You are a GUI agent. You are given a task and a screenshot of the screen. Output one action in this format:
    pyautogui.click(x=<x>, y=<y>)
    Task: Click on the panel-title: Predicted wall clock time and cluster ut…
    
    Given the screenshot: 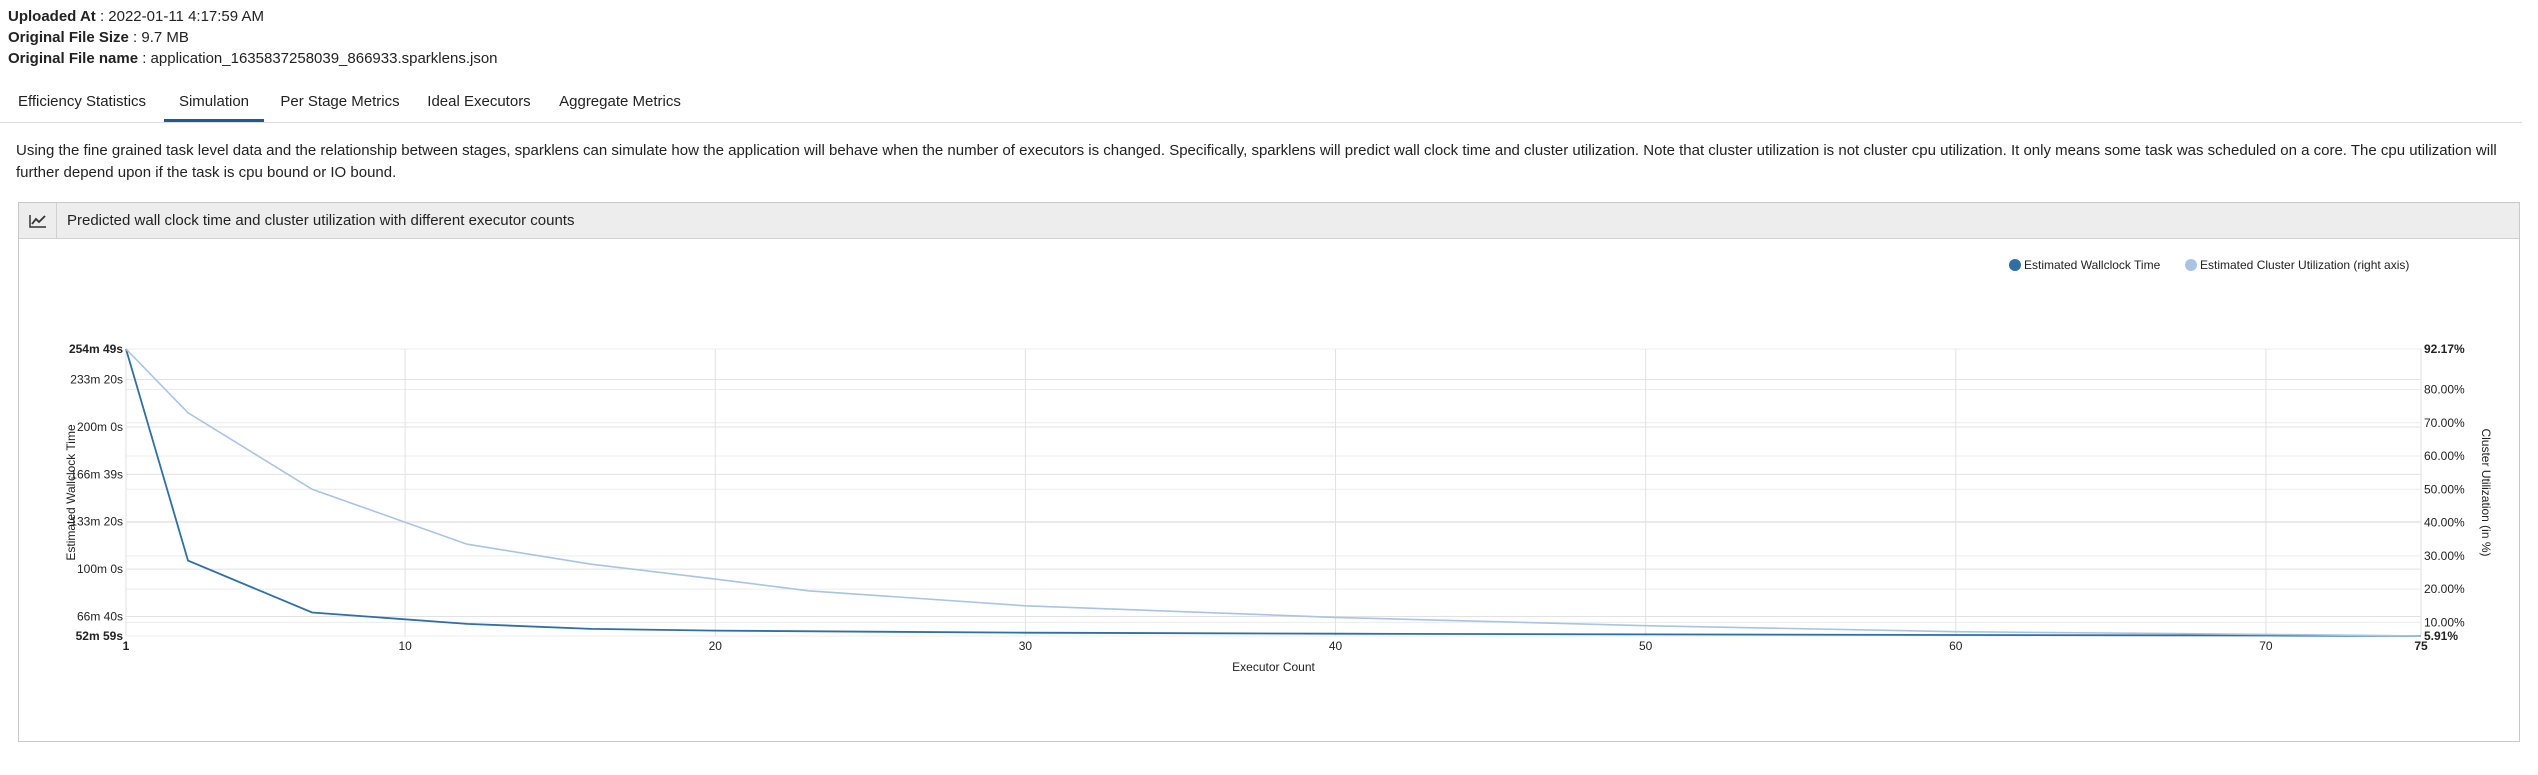 What is the action you would take?
    pyautogui.click(x=321, y=220)
    